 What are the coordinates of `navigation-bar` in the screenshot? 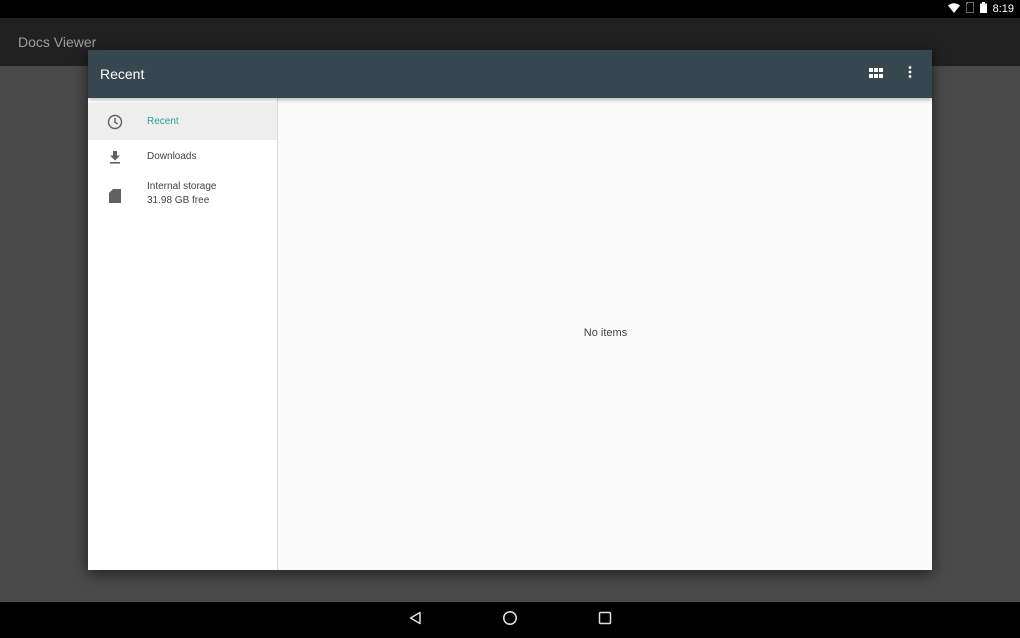 It's located at (510, 620).